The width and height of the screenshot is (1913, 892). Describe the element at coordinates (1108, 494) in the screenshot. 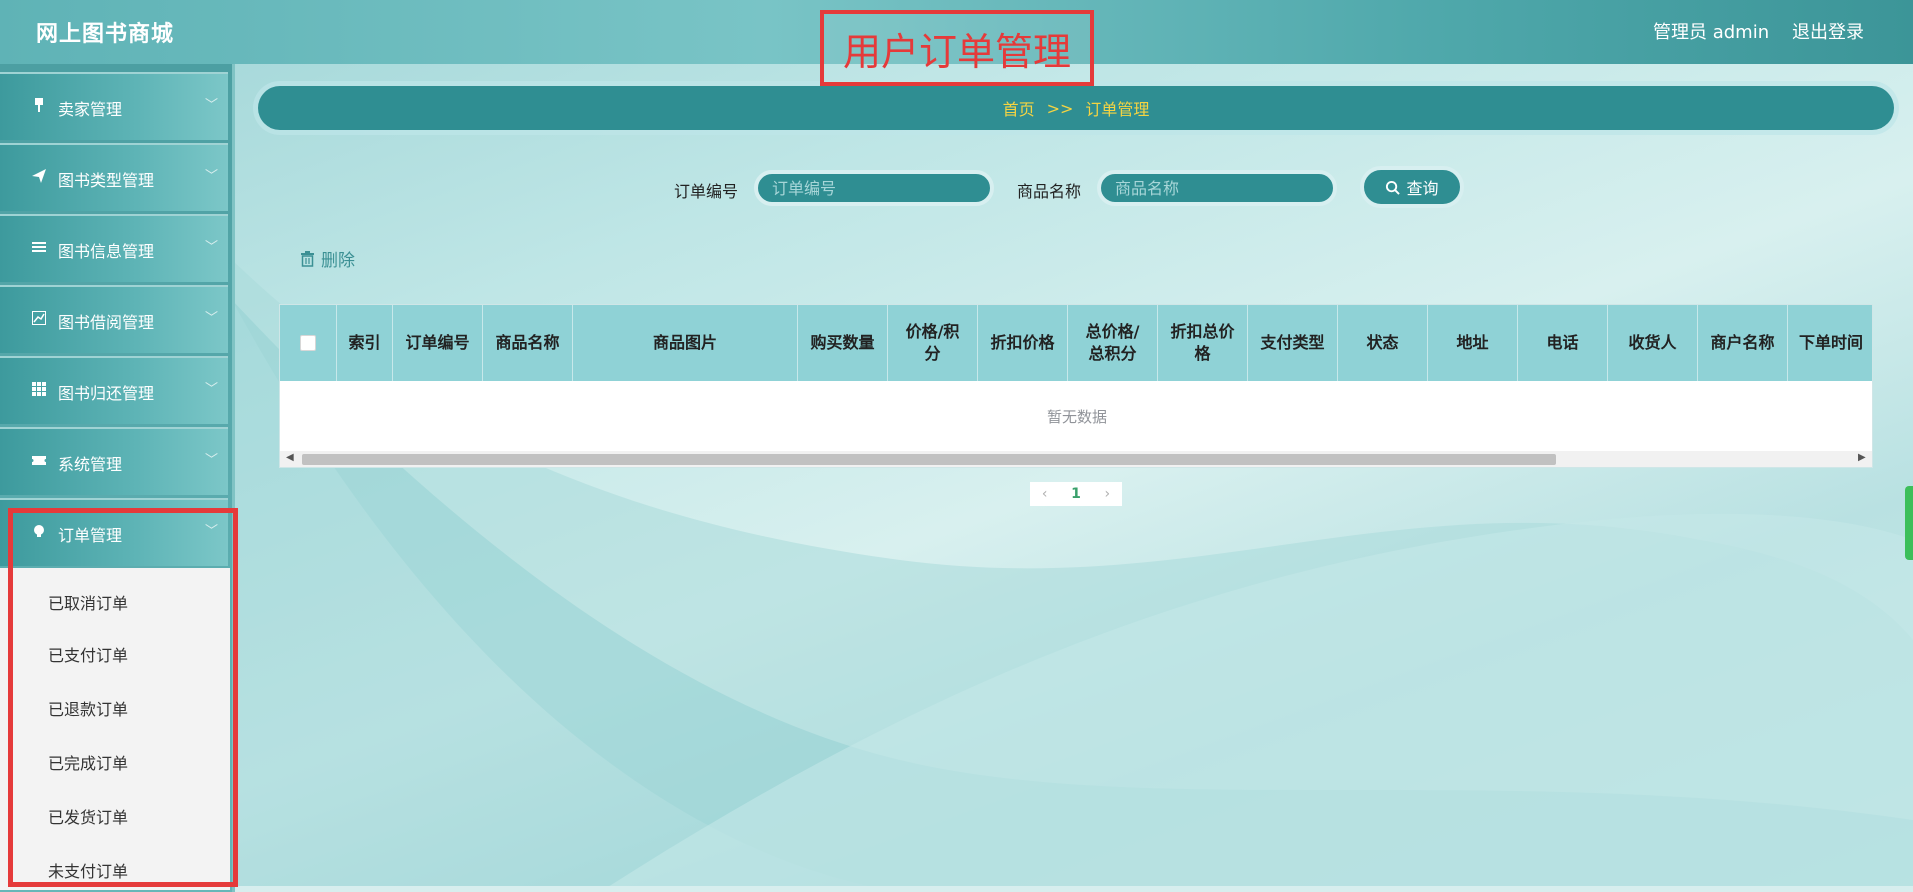

I see `next-page-icon: ›` at that location.